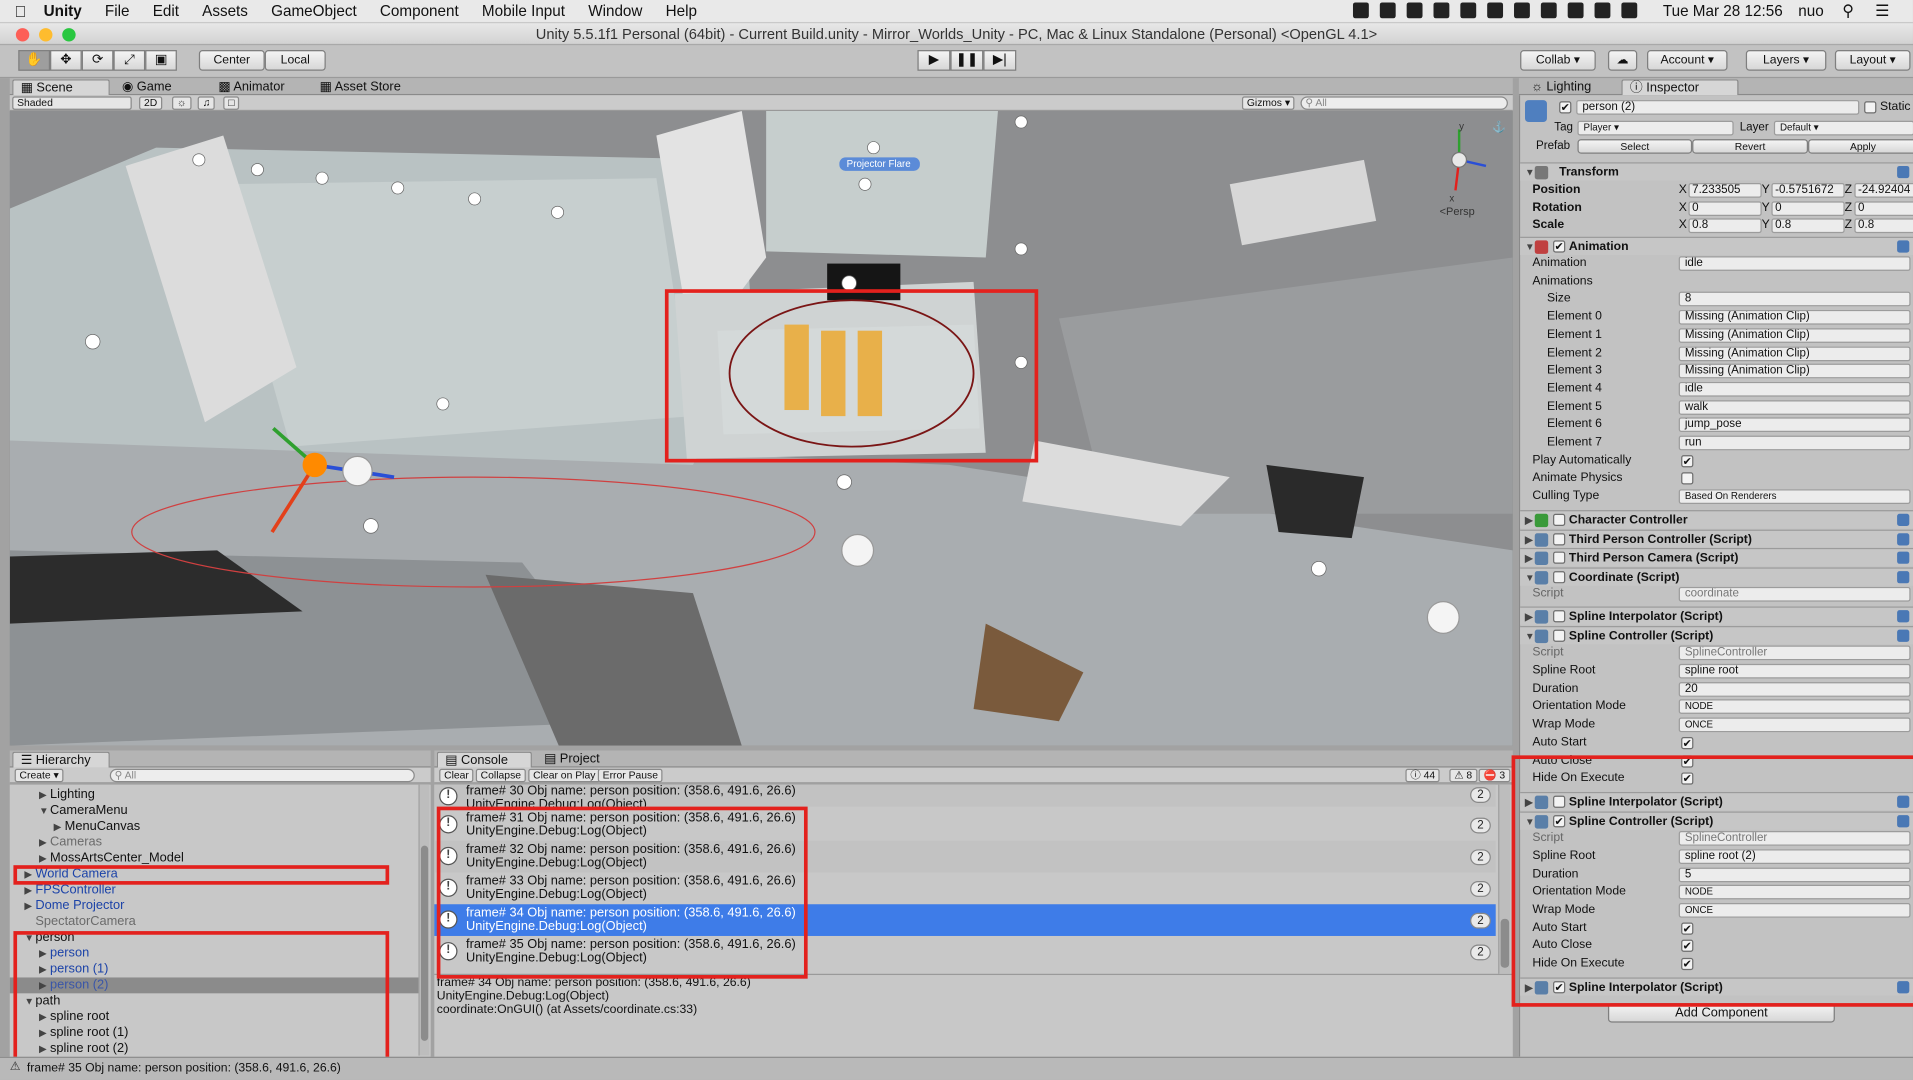 The image size is (1913, 1080). I want to click on spline-controller-script-field: SplineController, so click(1794, 653).